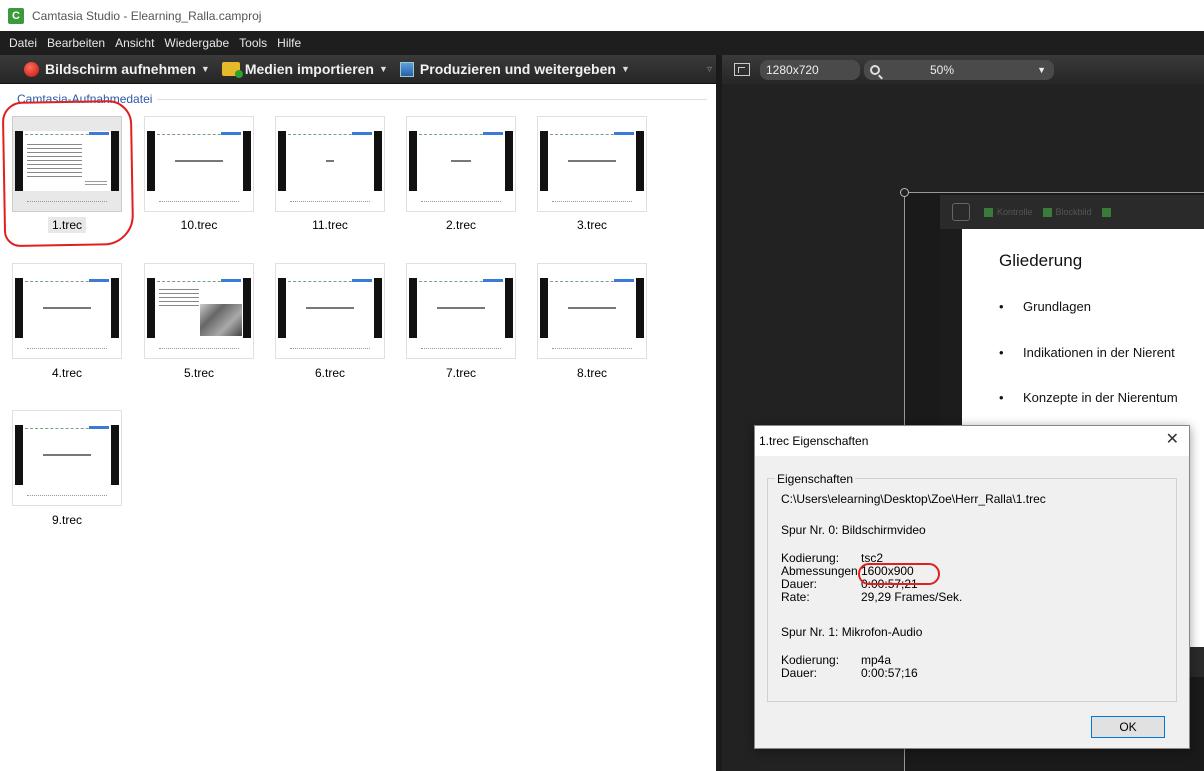 This screenshot has width=1204, height=771. I want to click on clip-label: 6.trec, so click(330, 373).